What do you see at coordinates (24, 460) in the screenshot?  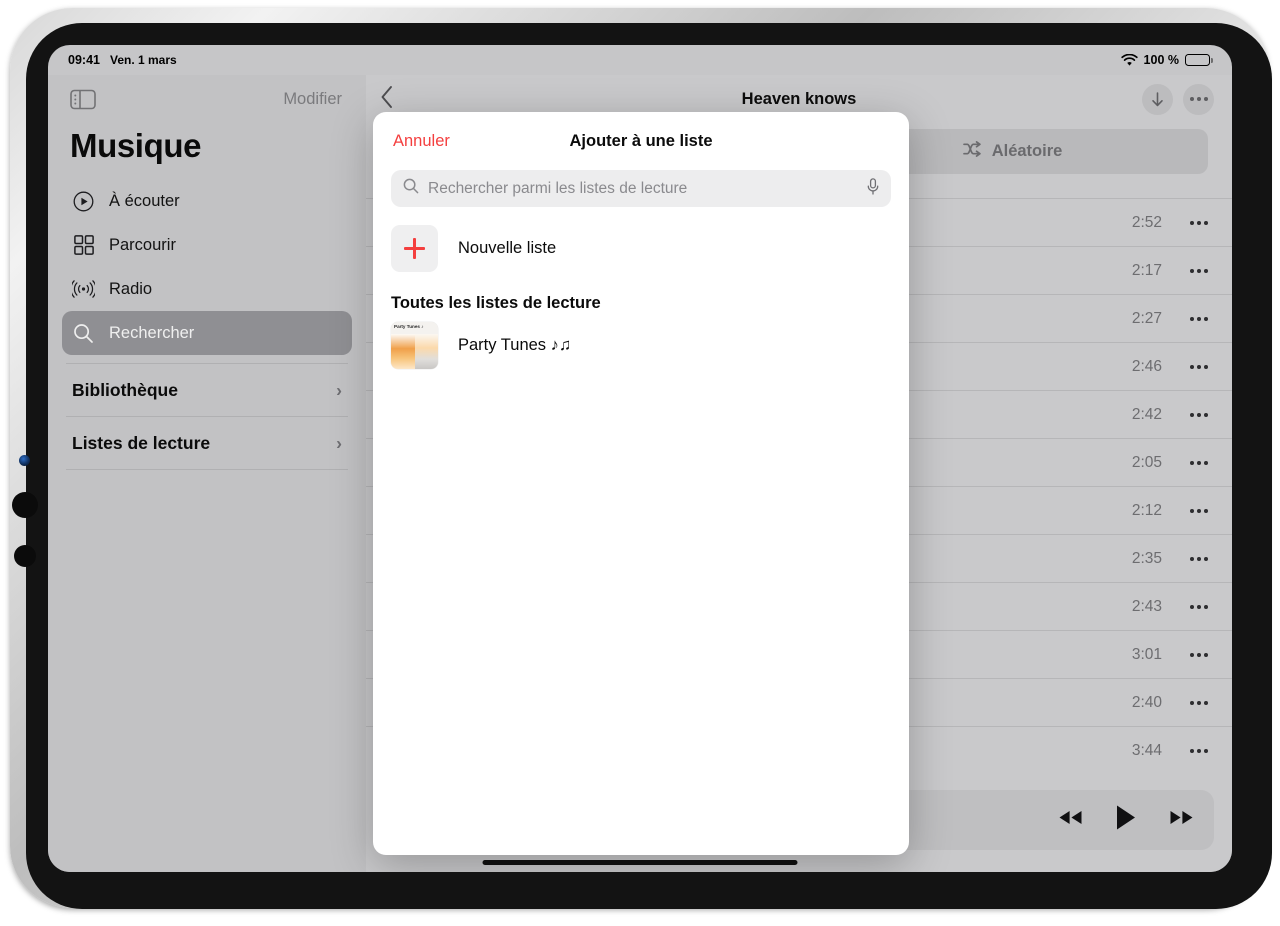 I see `front-camera-sensor` at bounding box center [24, 460].